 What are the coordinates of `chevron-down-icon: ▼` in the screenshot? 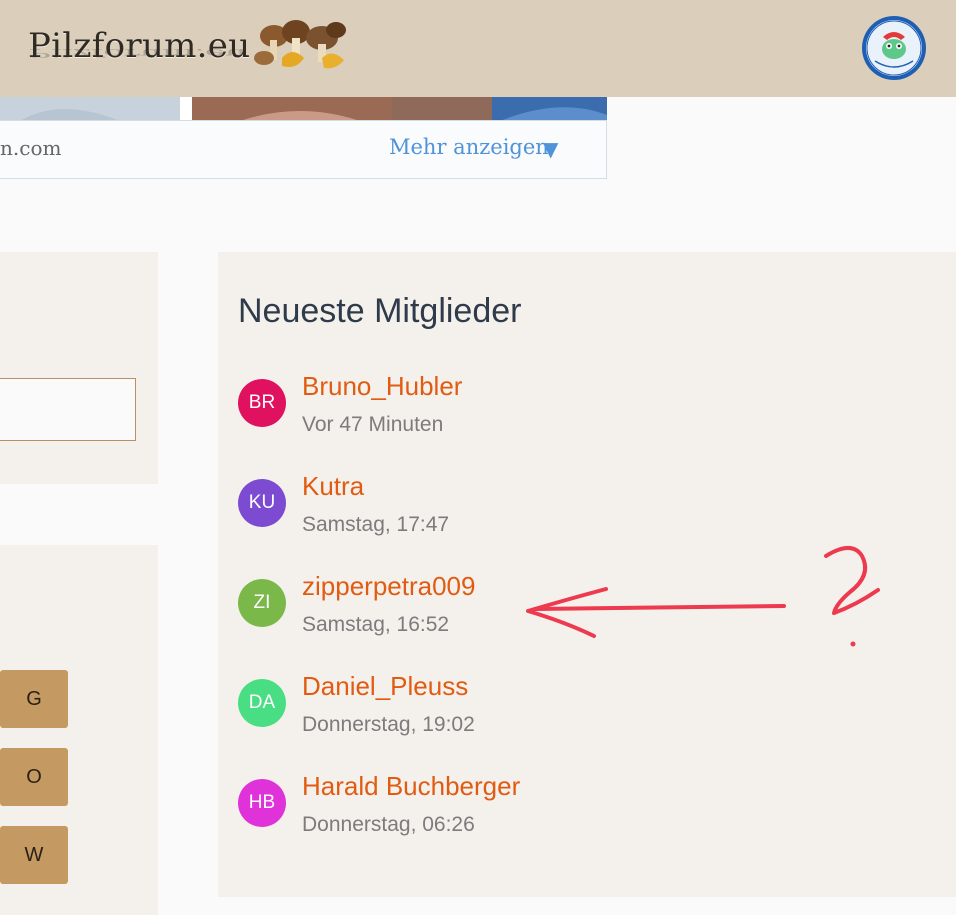 It's located at (550, 149).